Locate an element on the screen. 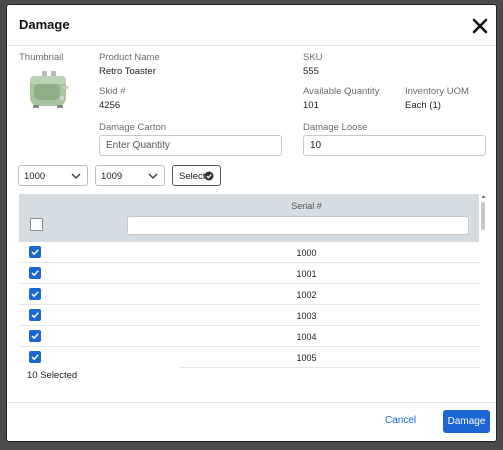  serial-filter-input is located at coordinates (298, 225).